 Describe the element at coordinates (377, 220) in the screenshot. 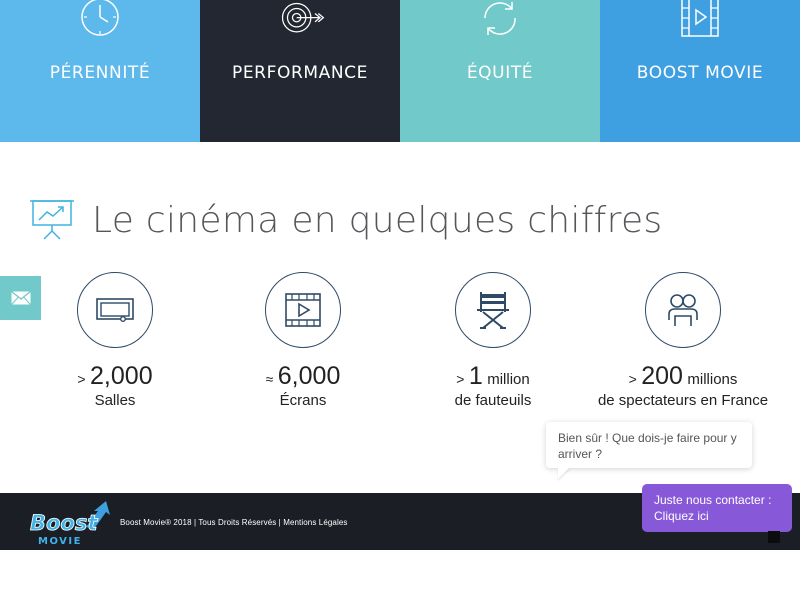

I see `section-title: Le cinéma en quelques chiffres` at that location.